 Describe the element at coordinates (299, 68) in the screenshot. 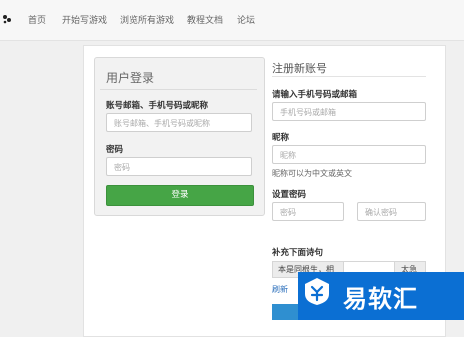

I see `register-title: 注册新账号` at that location.